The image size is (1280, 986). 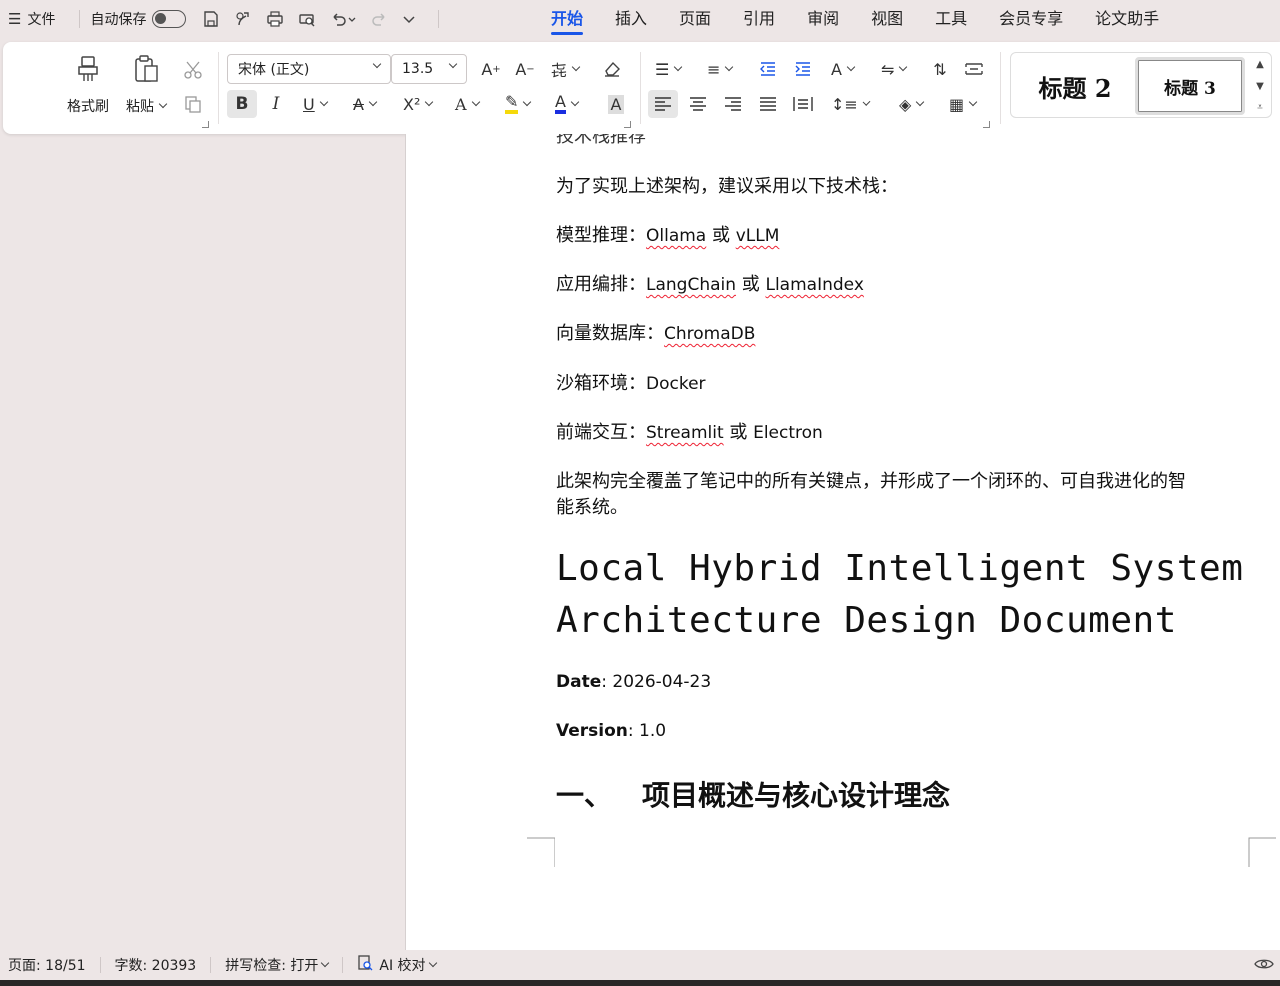 I want to click on item-tech: Docker, so click(x=676, y=384).